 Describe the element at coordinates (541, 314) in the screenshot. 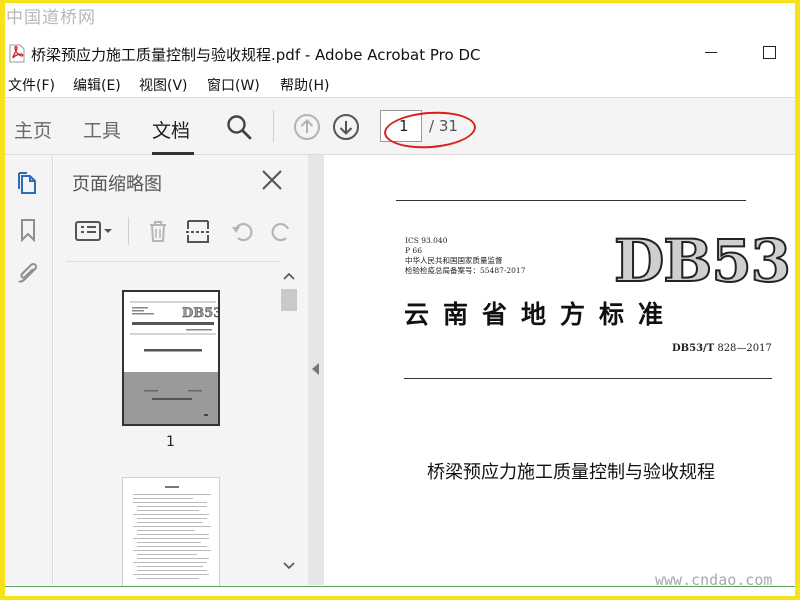

I see `standard-title: 云南省地方标准` at that location.